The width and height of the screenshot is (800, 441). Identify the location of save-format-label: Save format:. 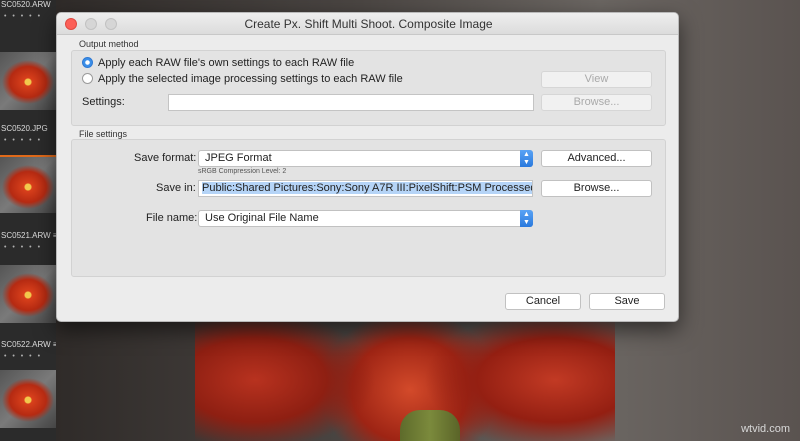
(165, 158).